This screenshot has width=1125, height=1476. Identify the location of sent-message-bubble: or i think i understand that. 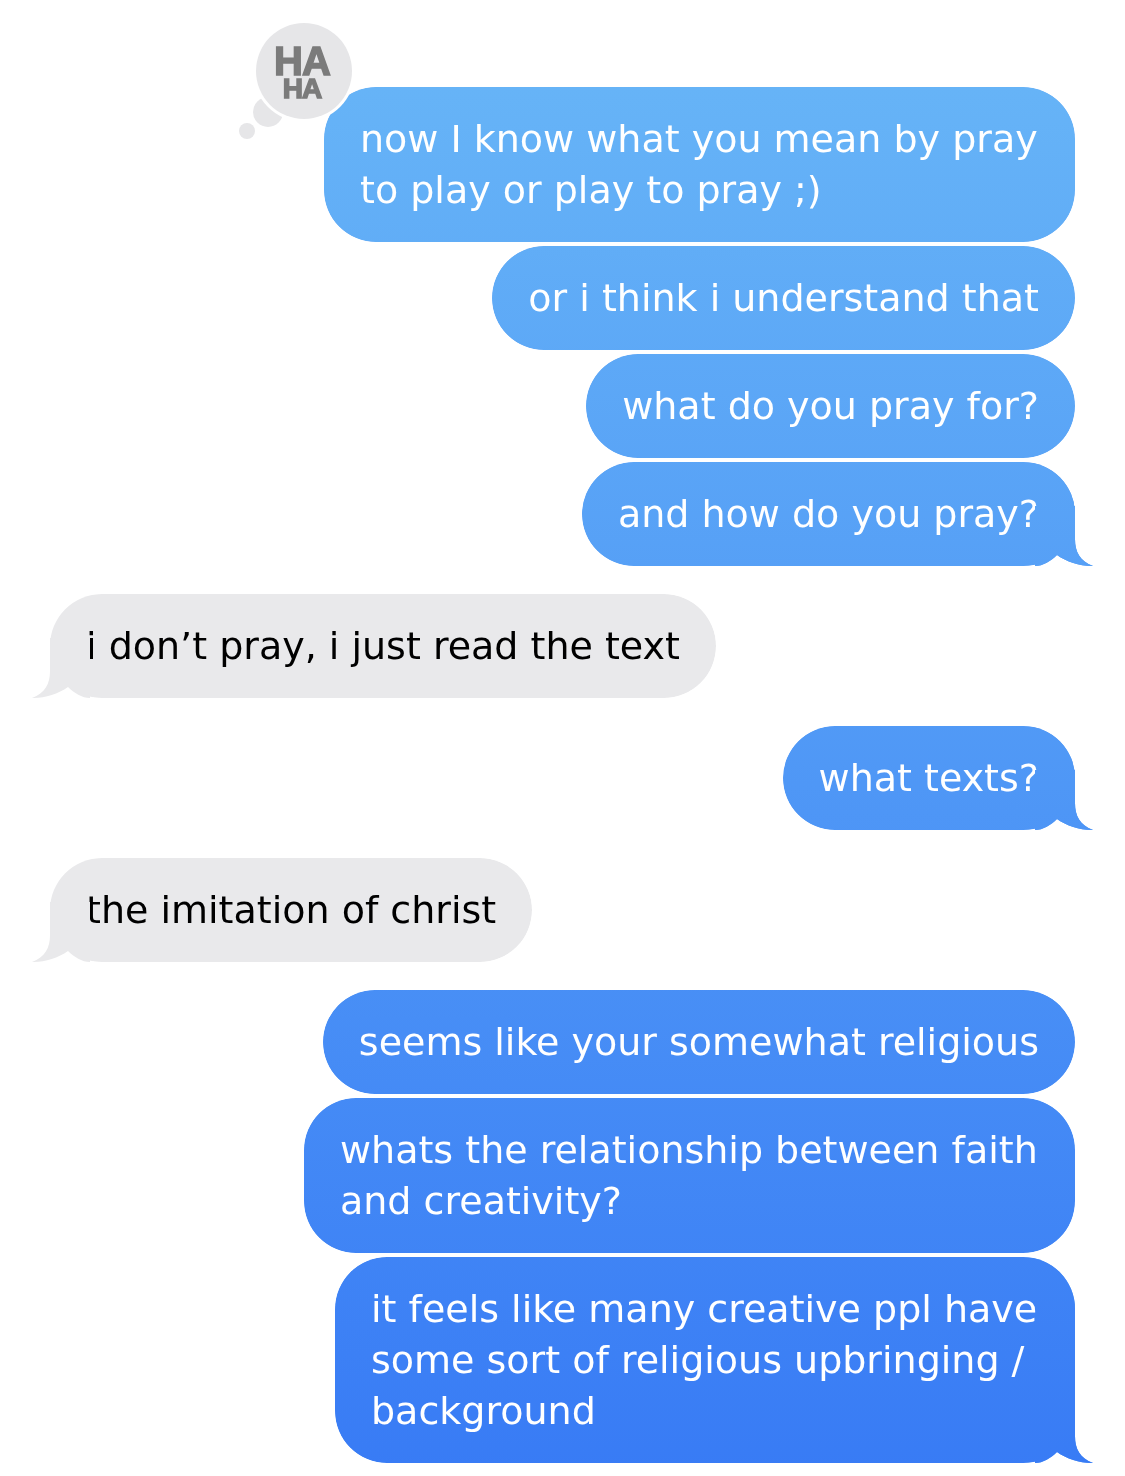
(783, 298).